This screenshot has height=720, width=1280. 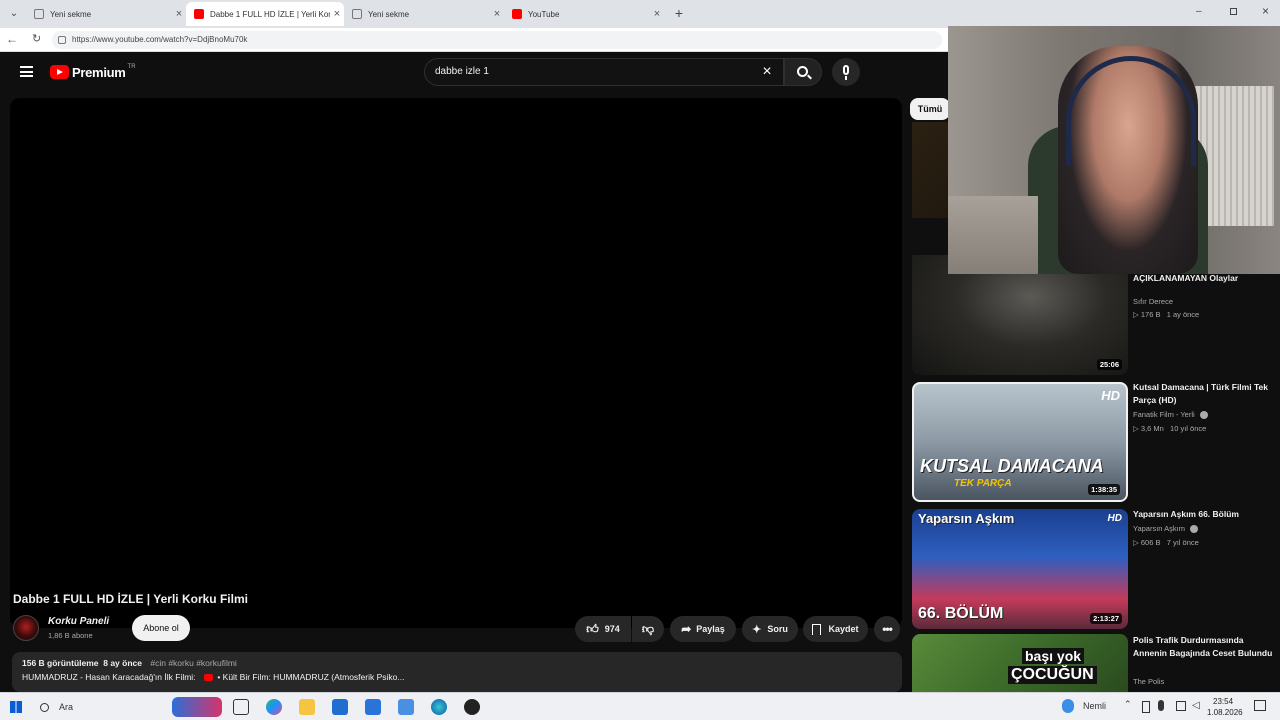 I want to click on voice-search-button, so click(x=846, y=72).